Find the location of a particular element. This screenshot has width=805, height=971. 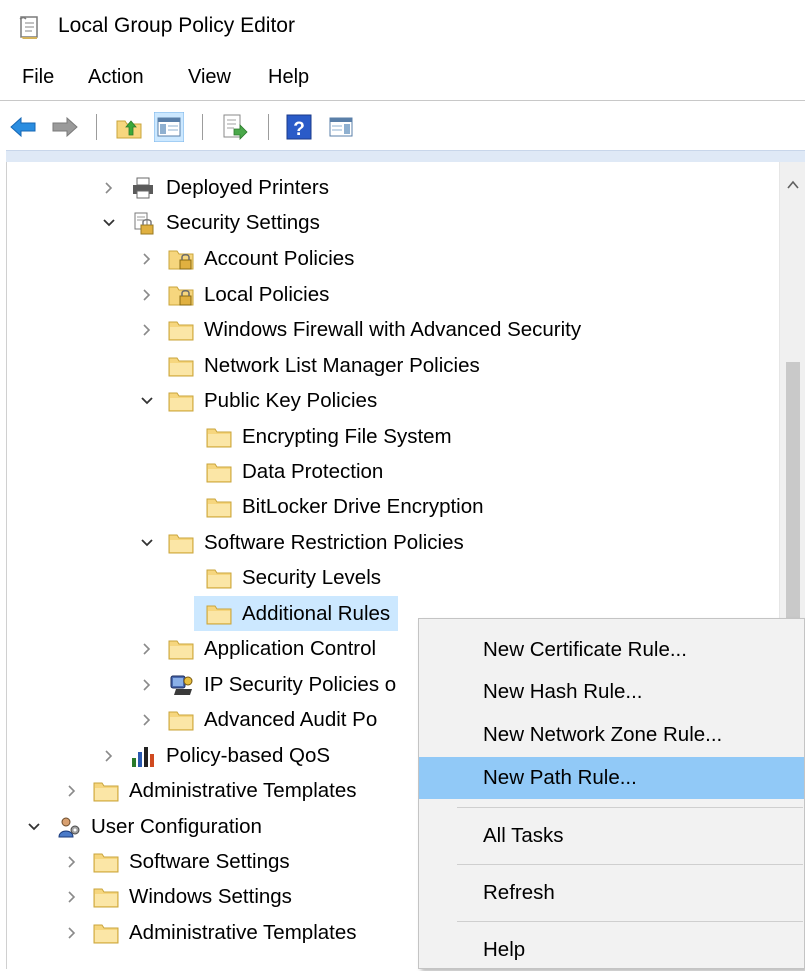

tree-item-software-restriction-policies: Software Restriction Policies is located at coordinates (301, 542).